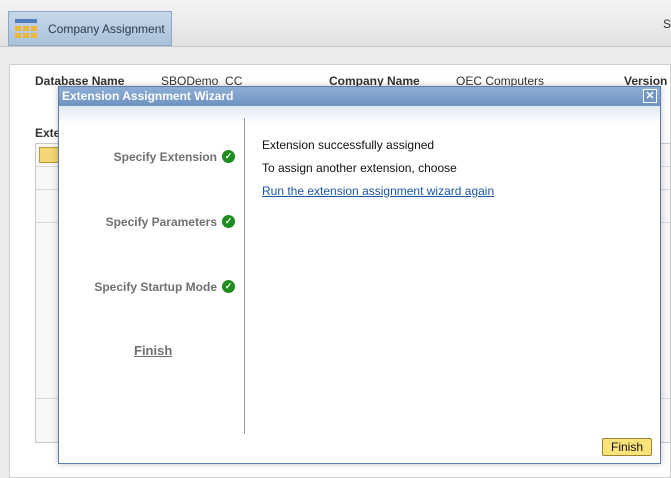 The width and height of the screenshot is (671, 478). I want to click on instruction-message: To assign another extension, choose, so click(359, 168).